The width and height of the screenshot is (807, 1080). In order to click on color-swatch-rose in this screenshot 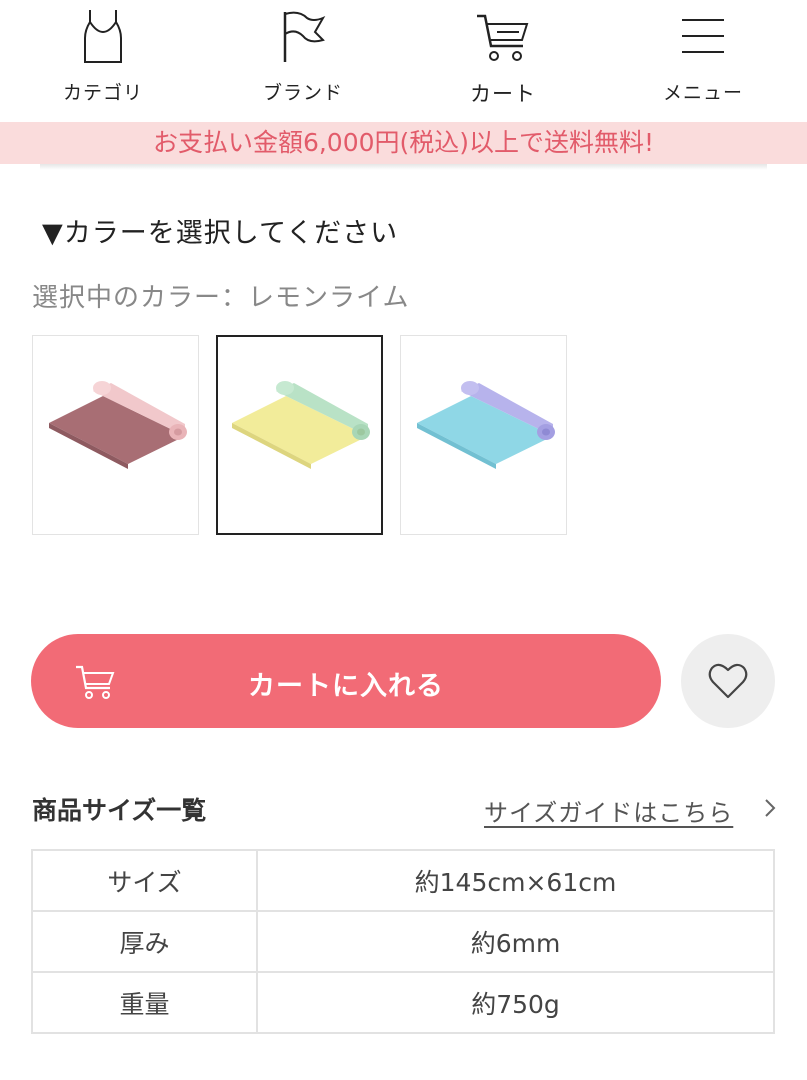, I will do `click(115, 435)`.